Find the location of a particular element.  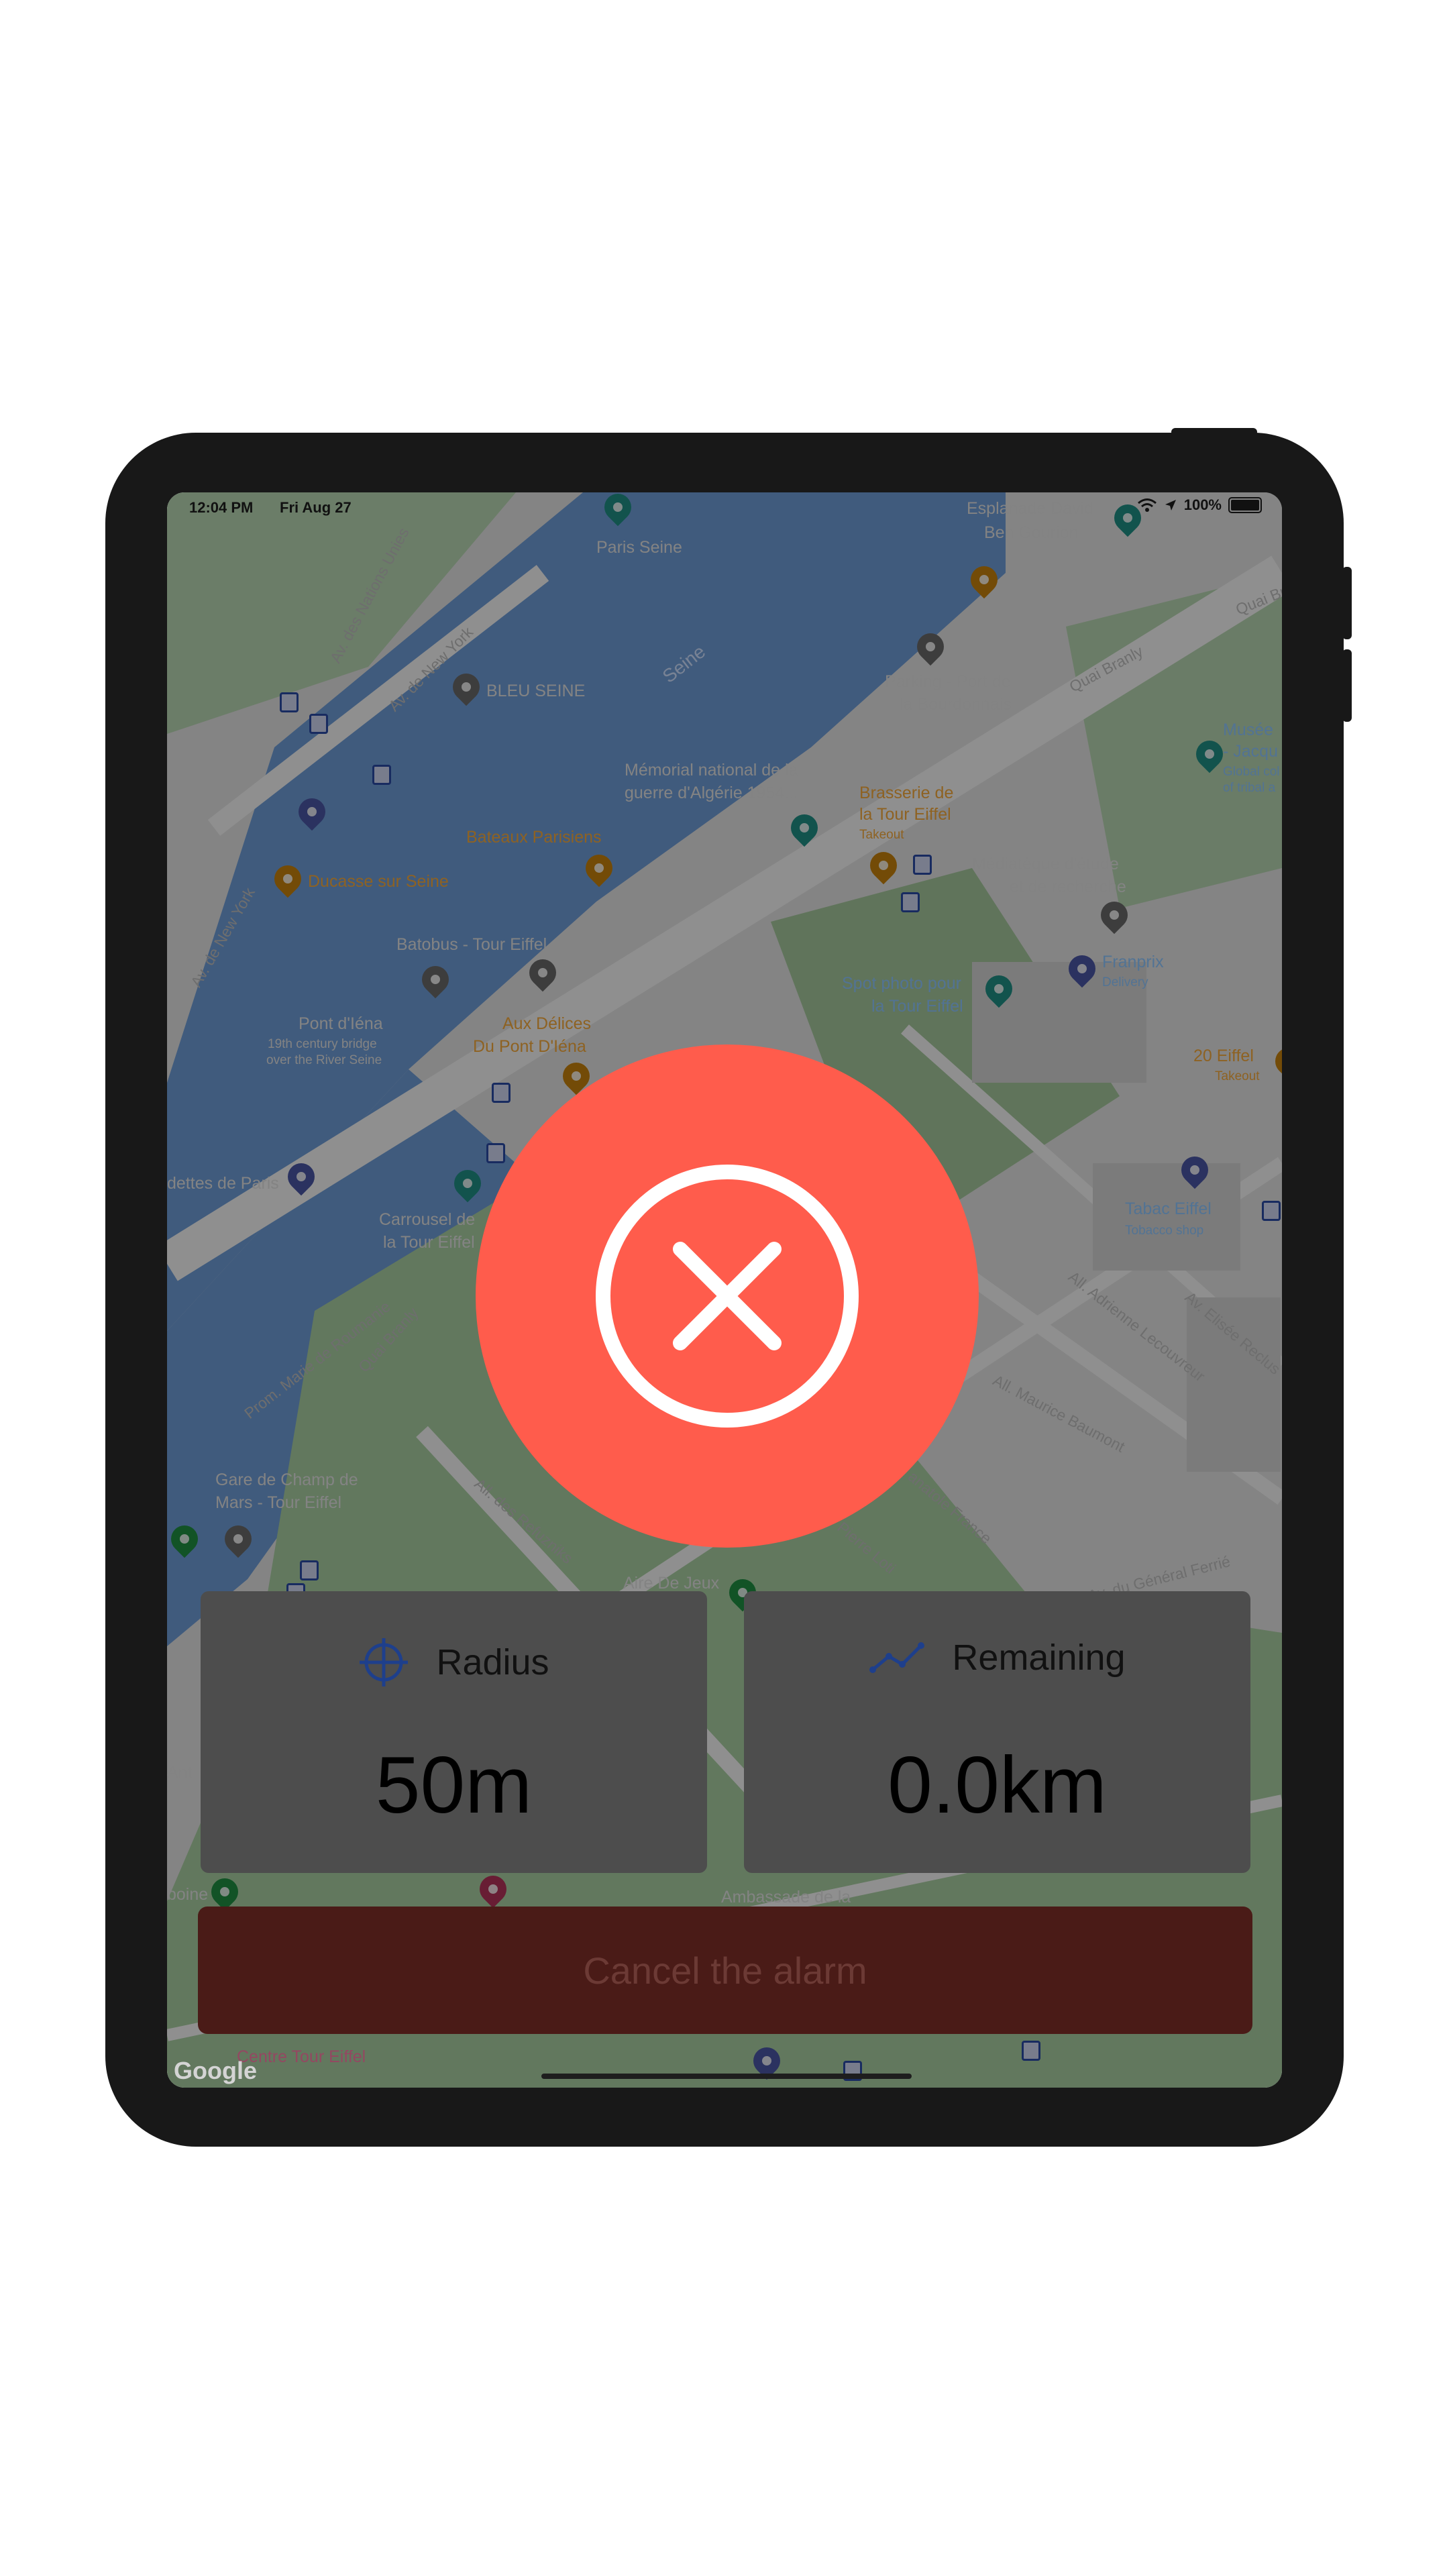

crosshair-icon is located at coordinates (384, 1662).